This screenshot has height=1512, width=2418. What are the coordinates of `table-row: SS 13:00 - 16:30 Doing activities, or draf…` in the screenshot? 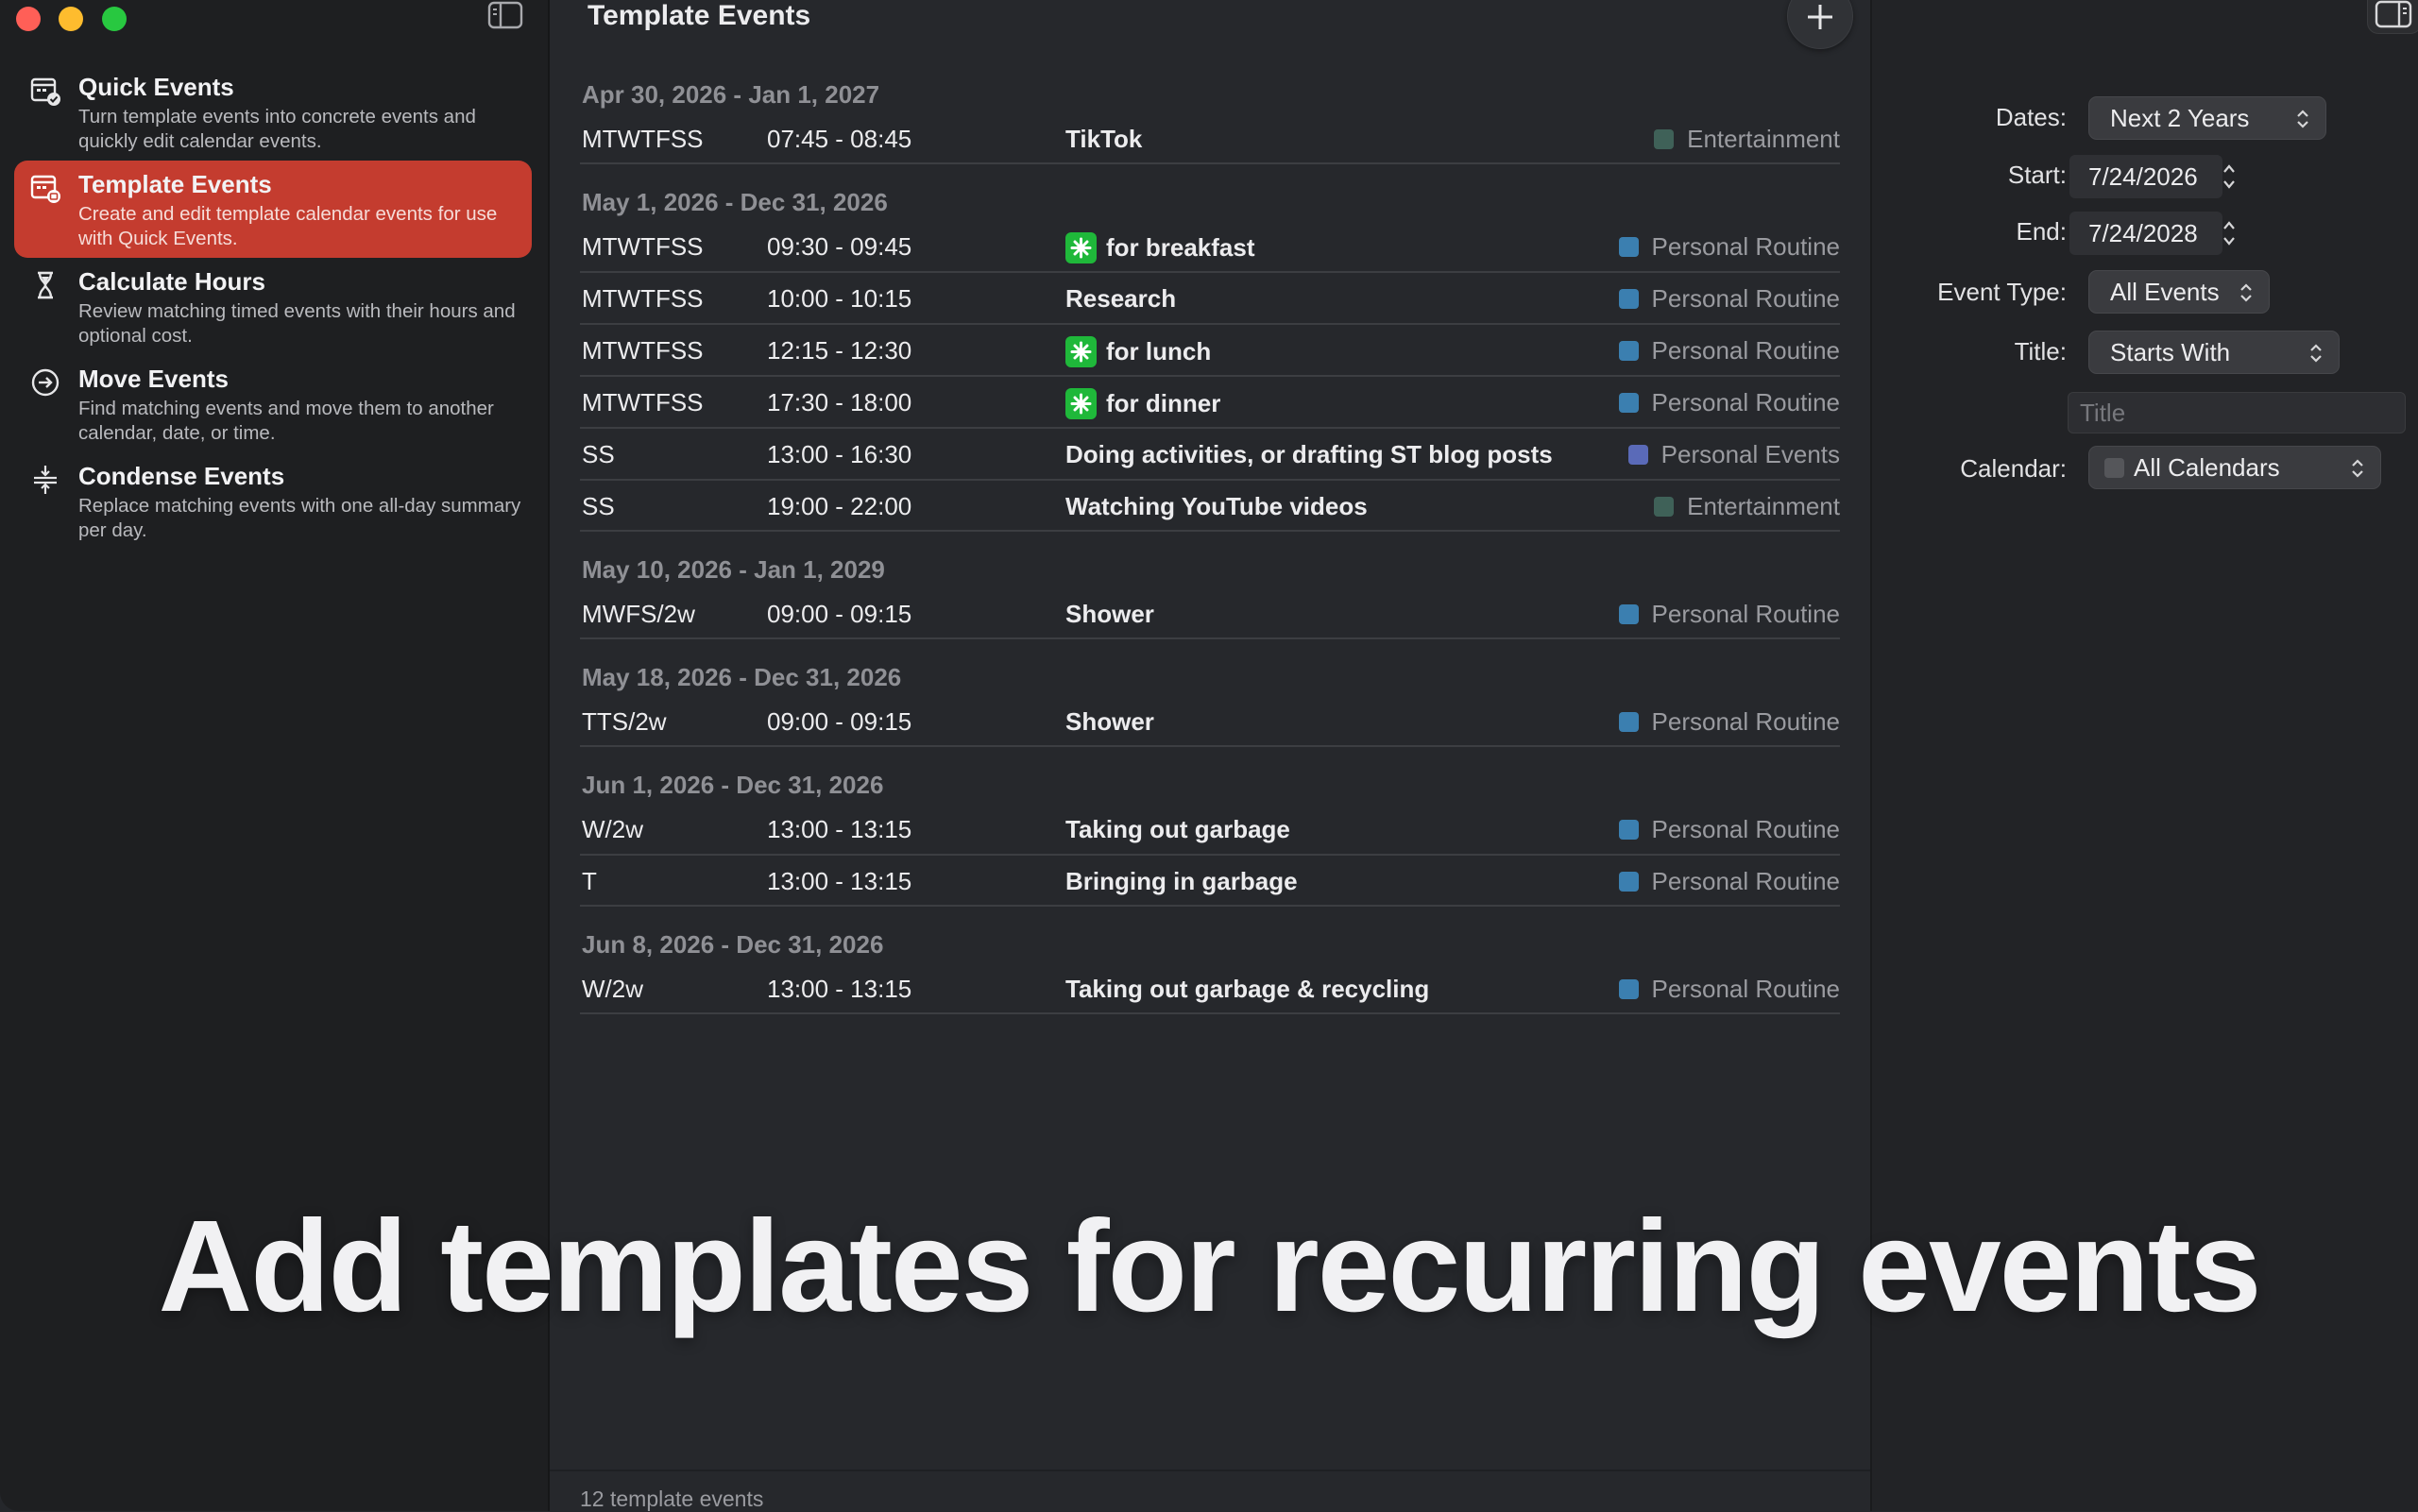 It's located at (1210, 455).